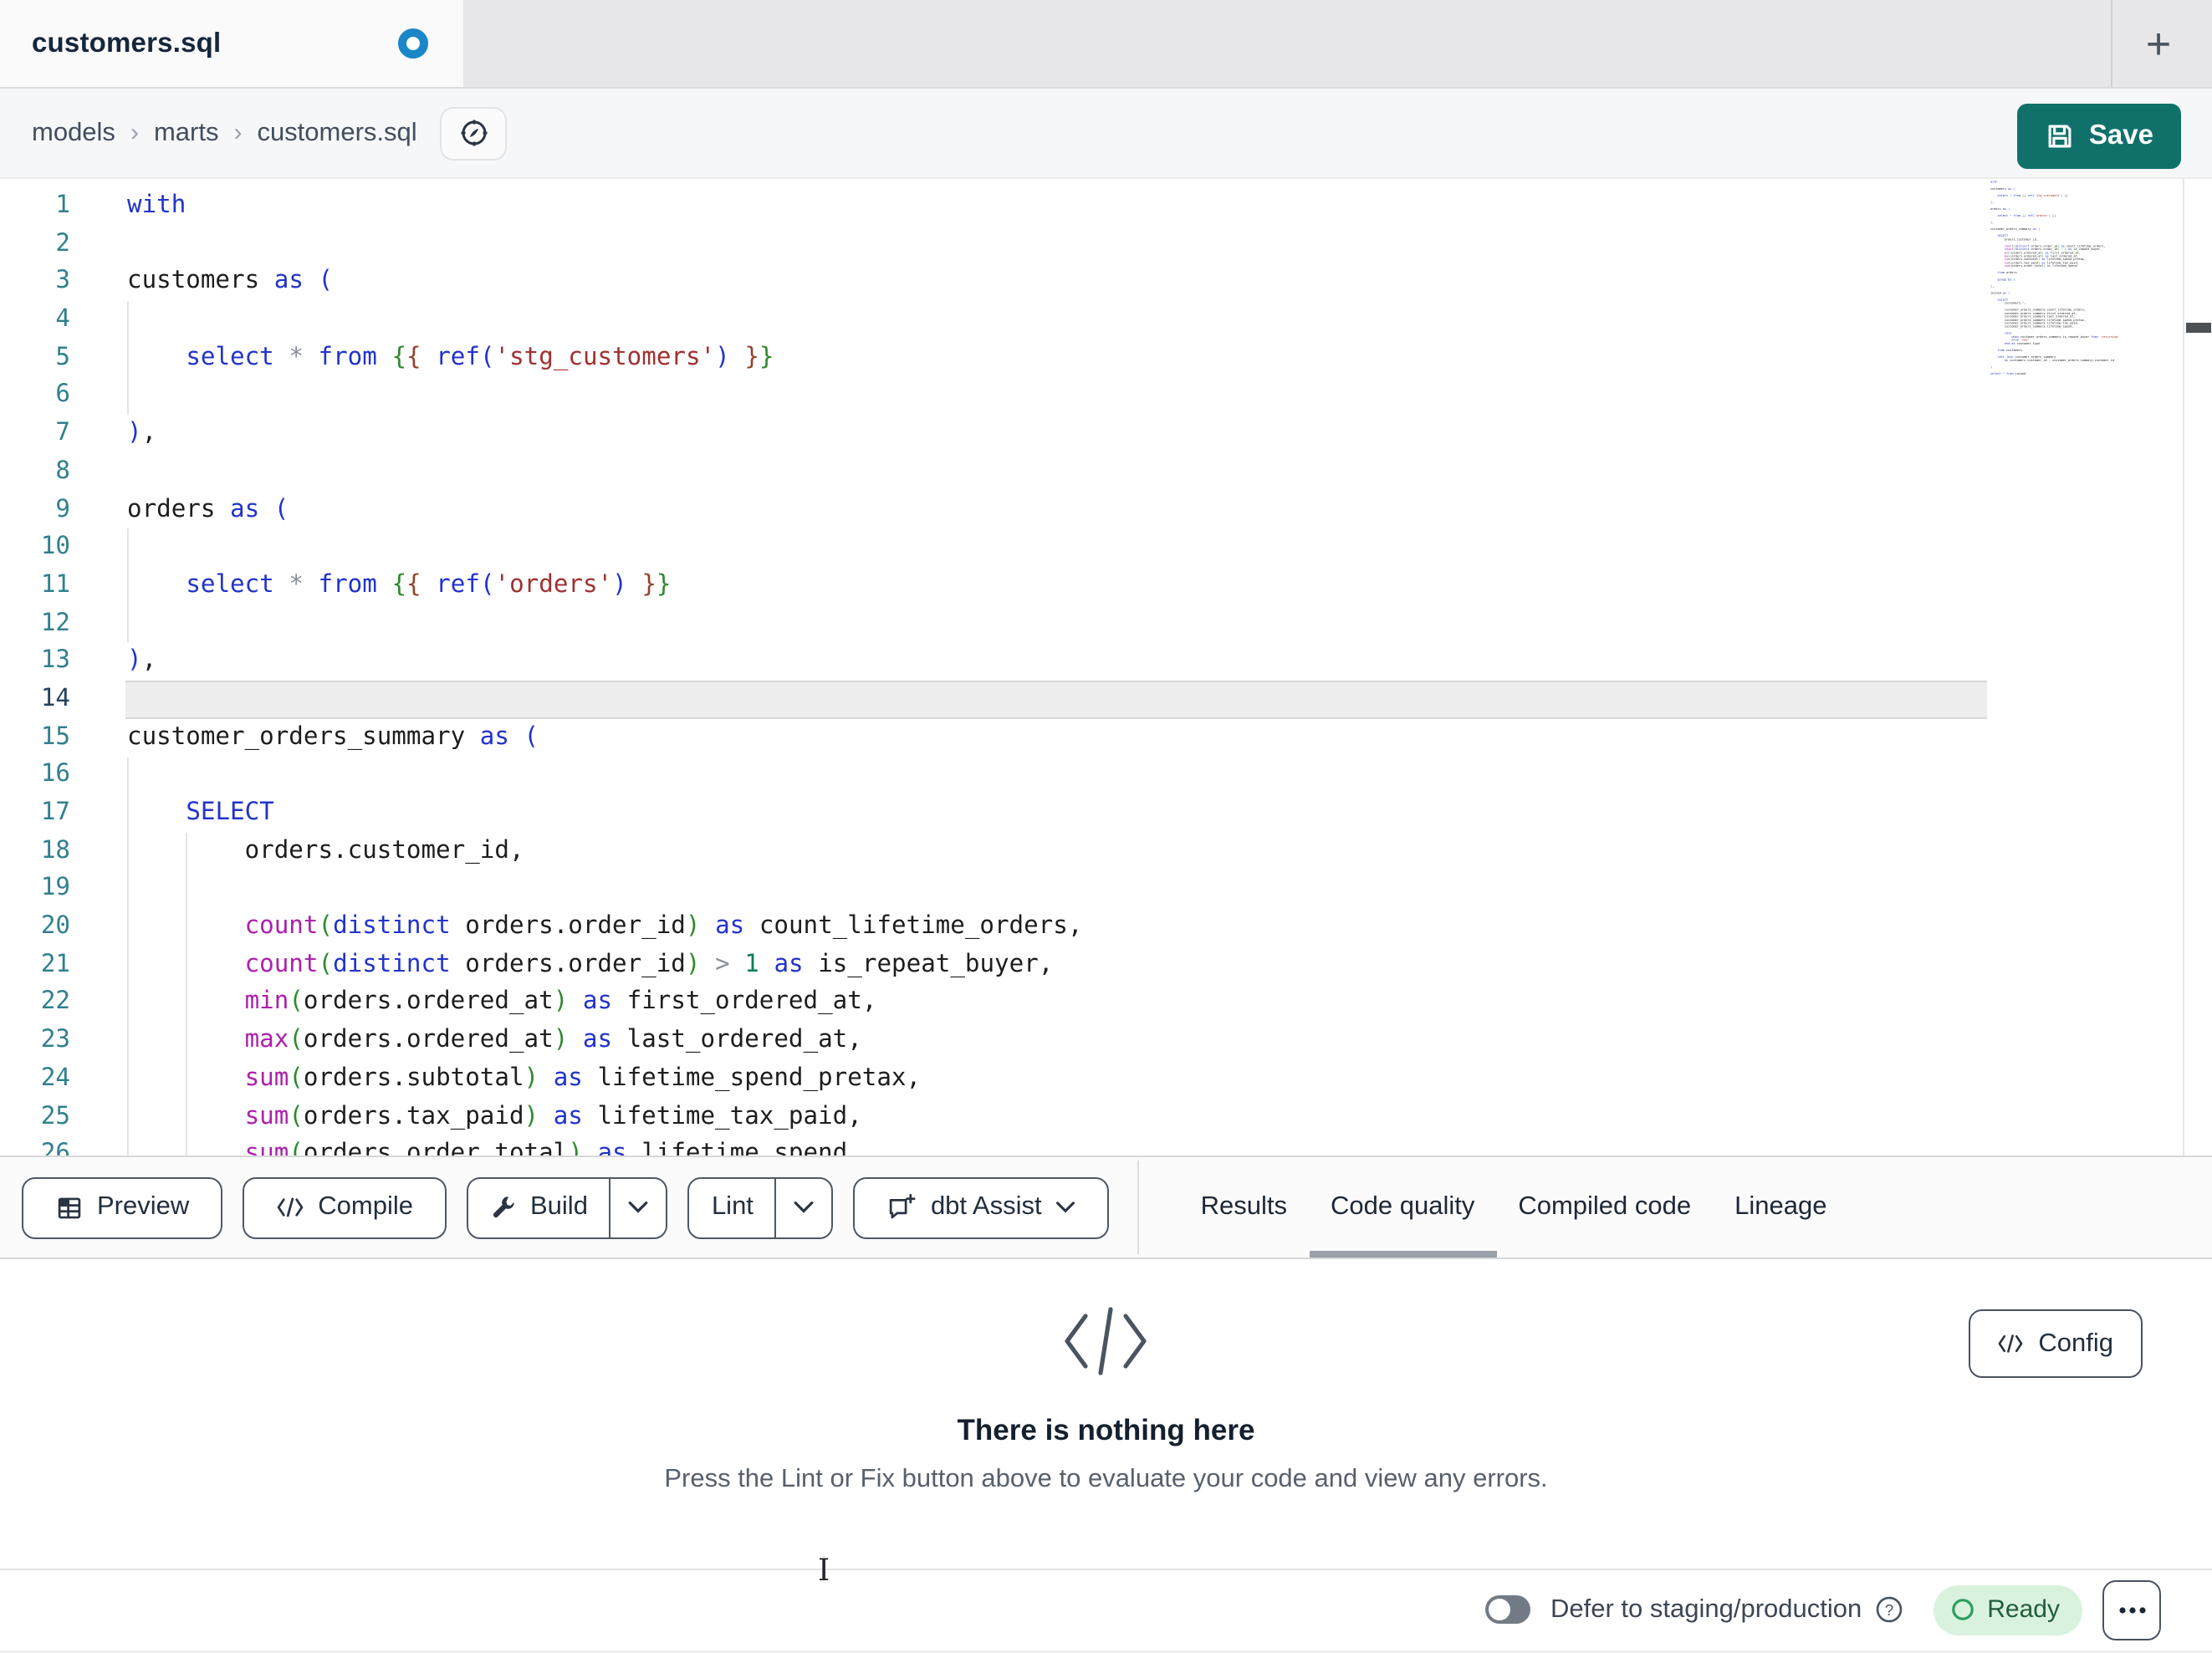 The width and height of the screenshot is (2212, 1653). I want to click on line-number: 10, so click(55, 546).